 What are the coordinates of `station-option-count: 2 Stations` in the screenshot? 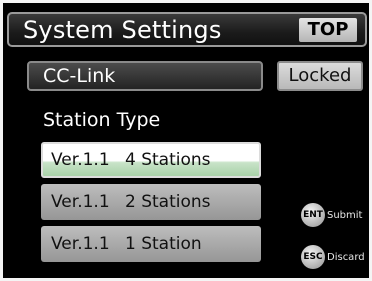 It's located at (168, 202).